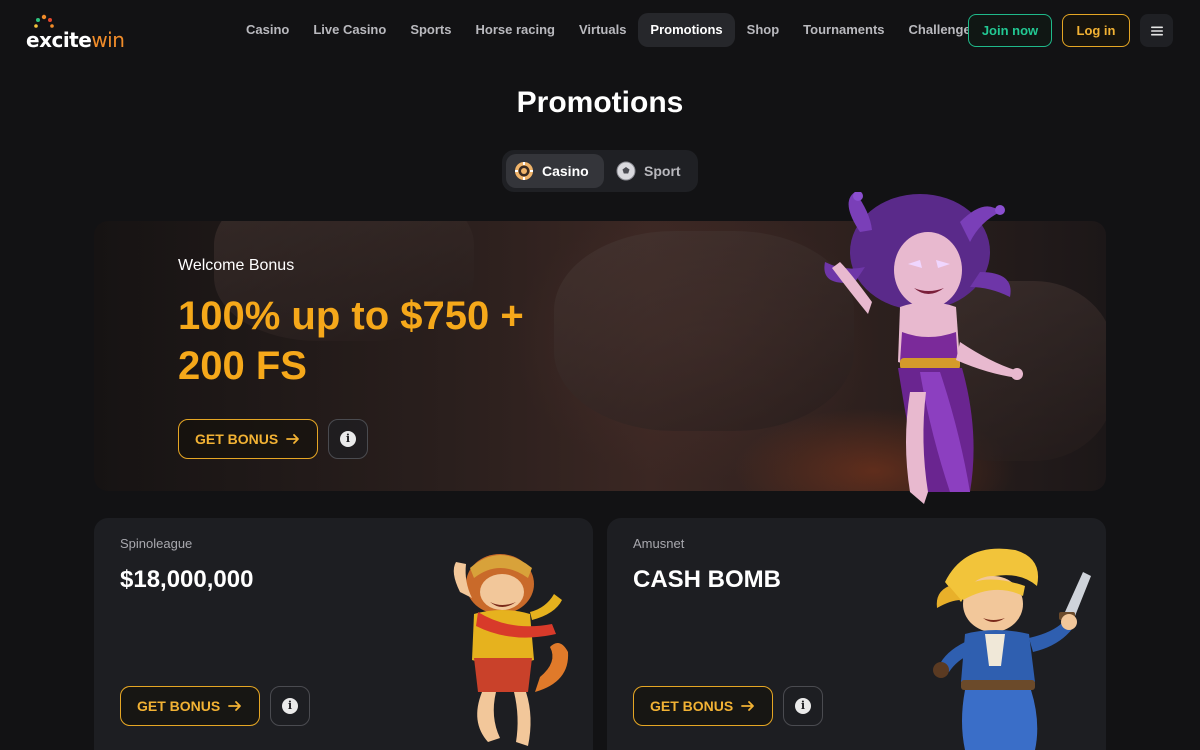 The height and width of the screenshot is (750, 1200). What do you see at coordinates (923, 348) in the screenshot?
I see `medusa-character-illustration` at bounding box center [923, 348].